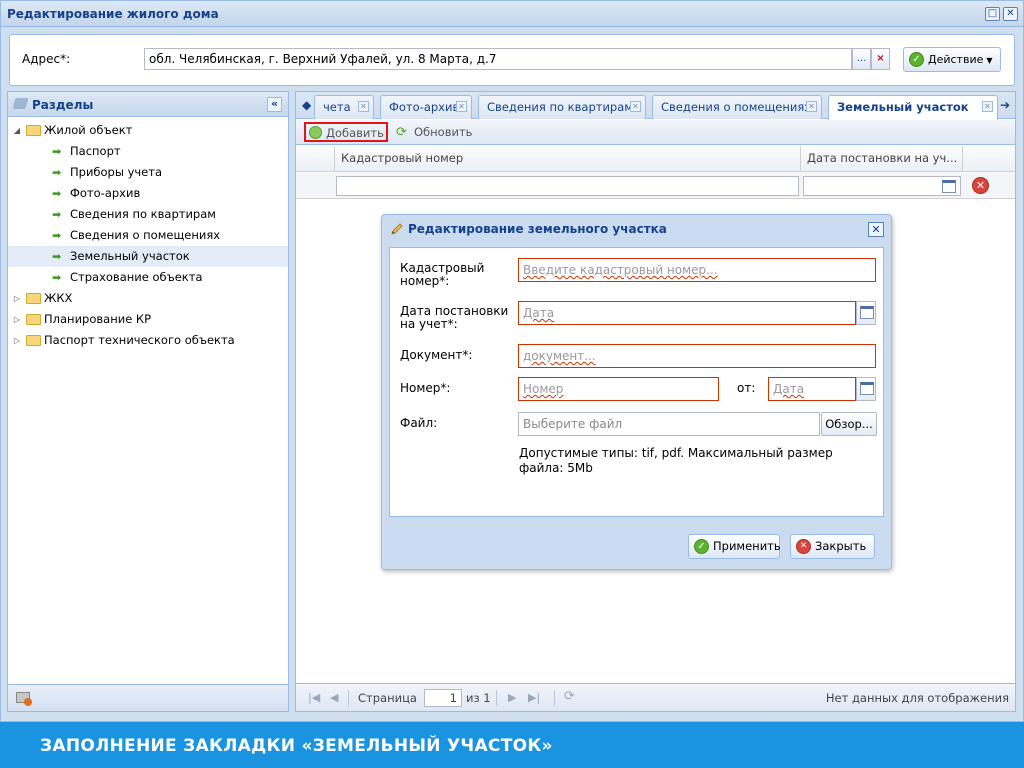 The image size is (1024, 768). What do you see at coordinates (148, 298) in the screenshot?
I see `sidebar-item: ▷ ЖКХ` at bounding box center [148, 298].